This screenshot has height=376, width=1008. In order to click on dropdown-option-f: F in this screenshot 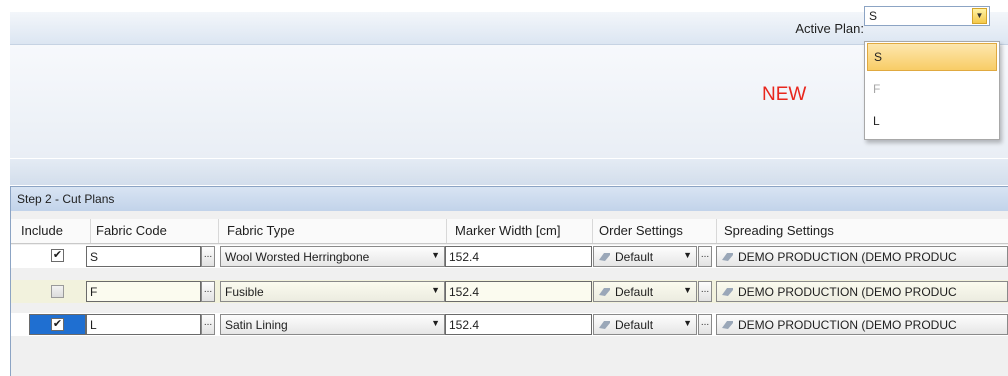, I will do `click(932, 90)`.